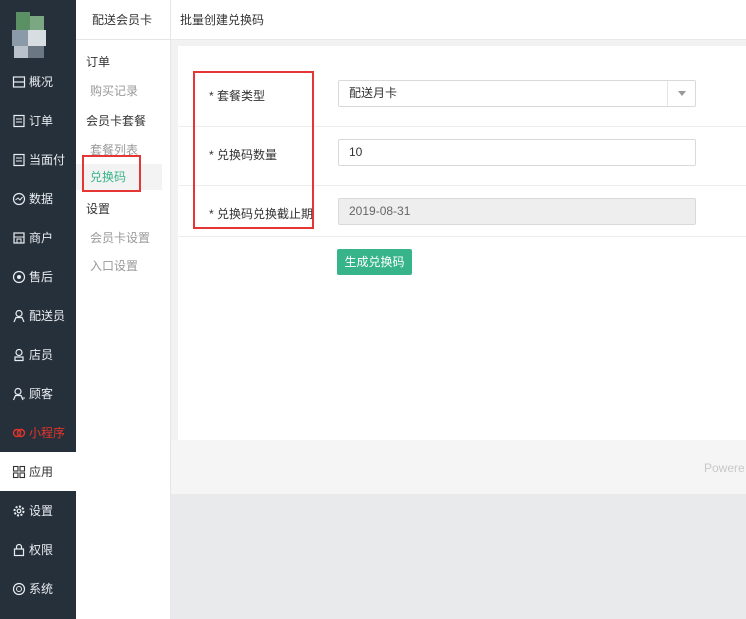 The height and width of the screenshot is (619, 746). Describe the element at coordinates (123, 20) in the screenshot. I see `submenu-title: 配送会员卡` at that location.